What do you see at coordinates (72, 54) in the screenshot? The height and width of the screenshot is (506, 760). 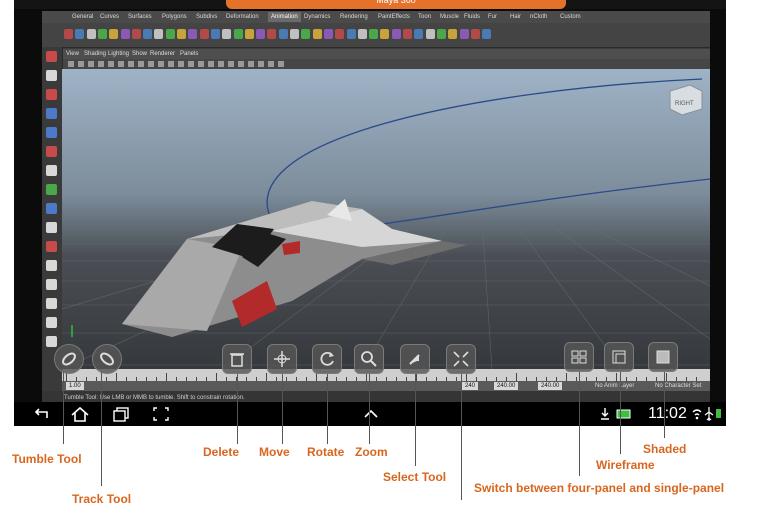 I see `panel-menu-view: View` at bounding box center [72, 54].